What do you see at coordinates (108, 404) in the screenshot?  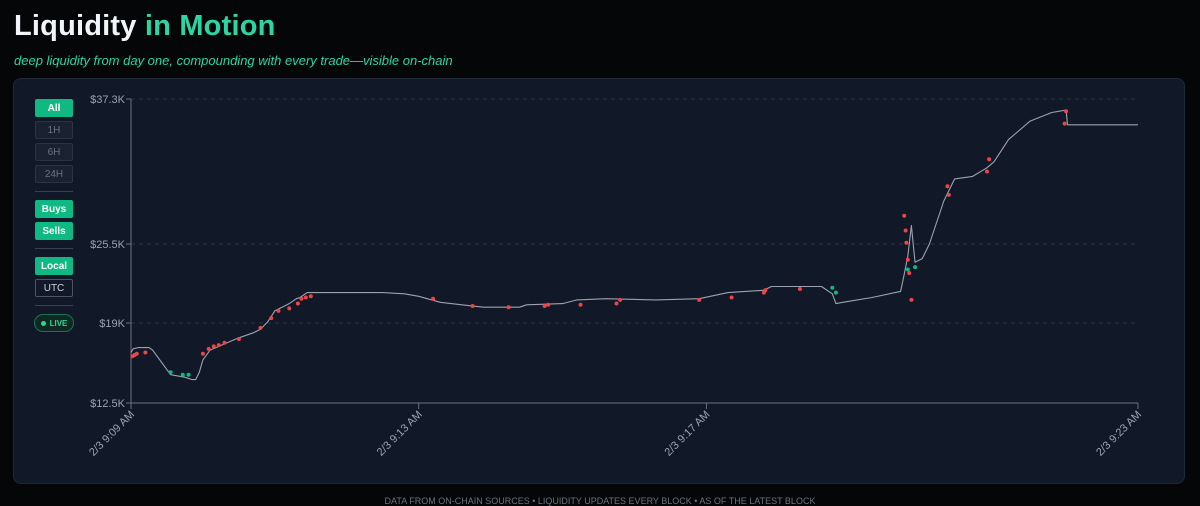 I see `y-tick-label: $12.5K` at bounding box center [108, 404].